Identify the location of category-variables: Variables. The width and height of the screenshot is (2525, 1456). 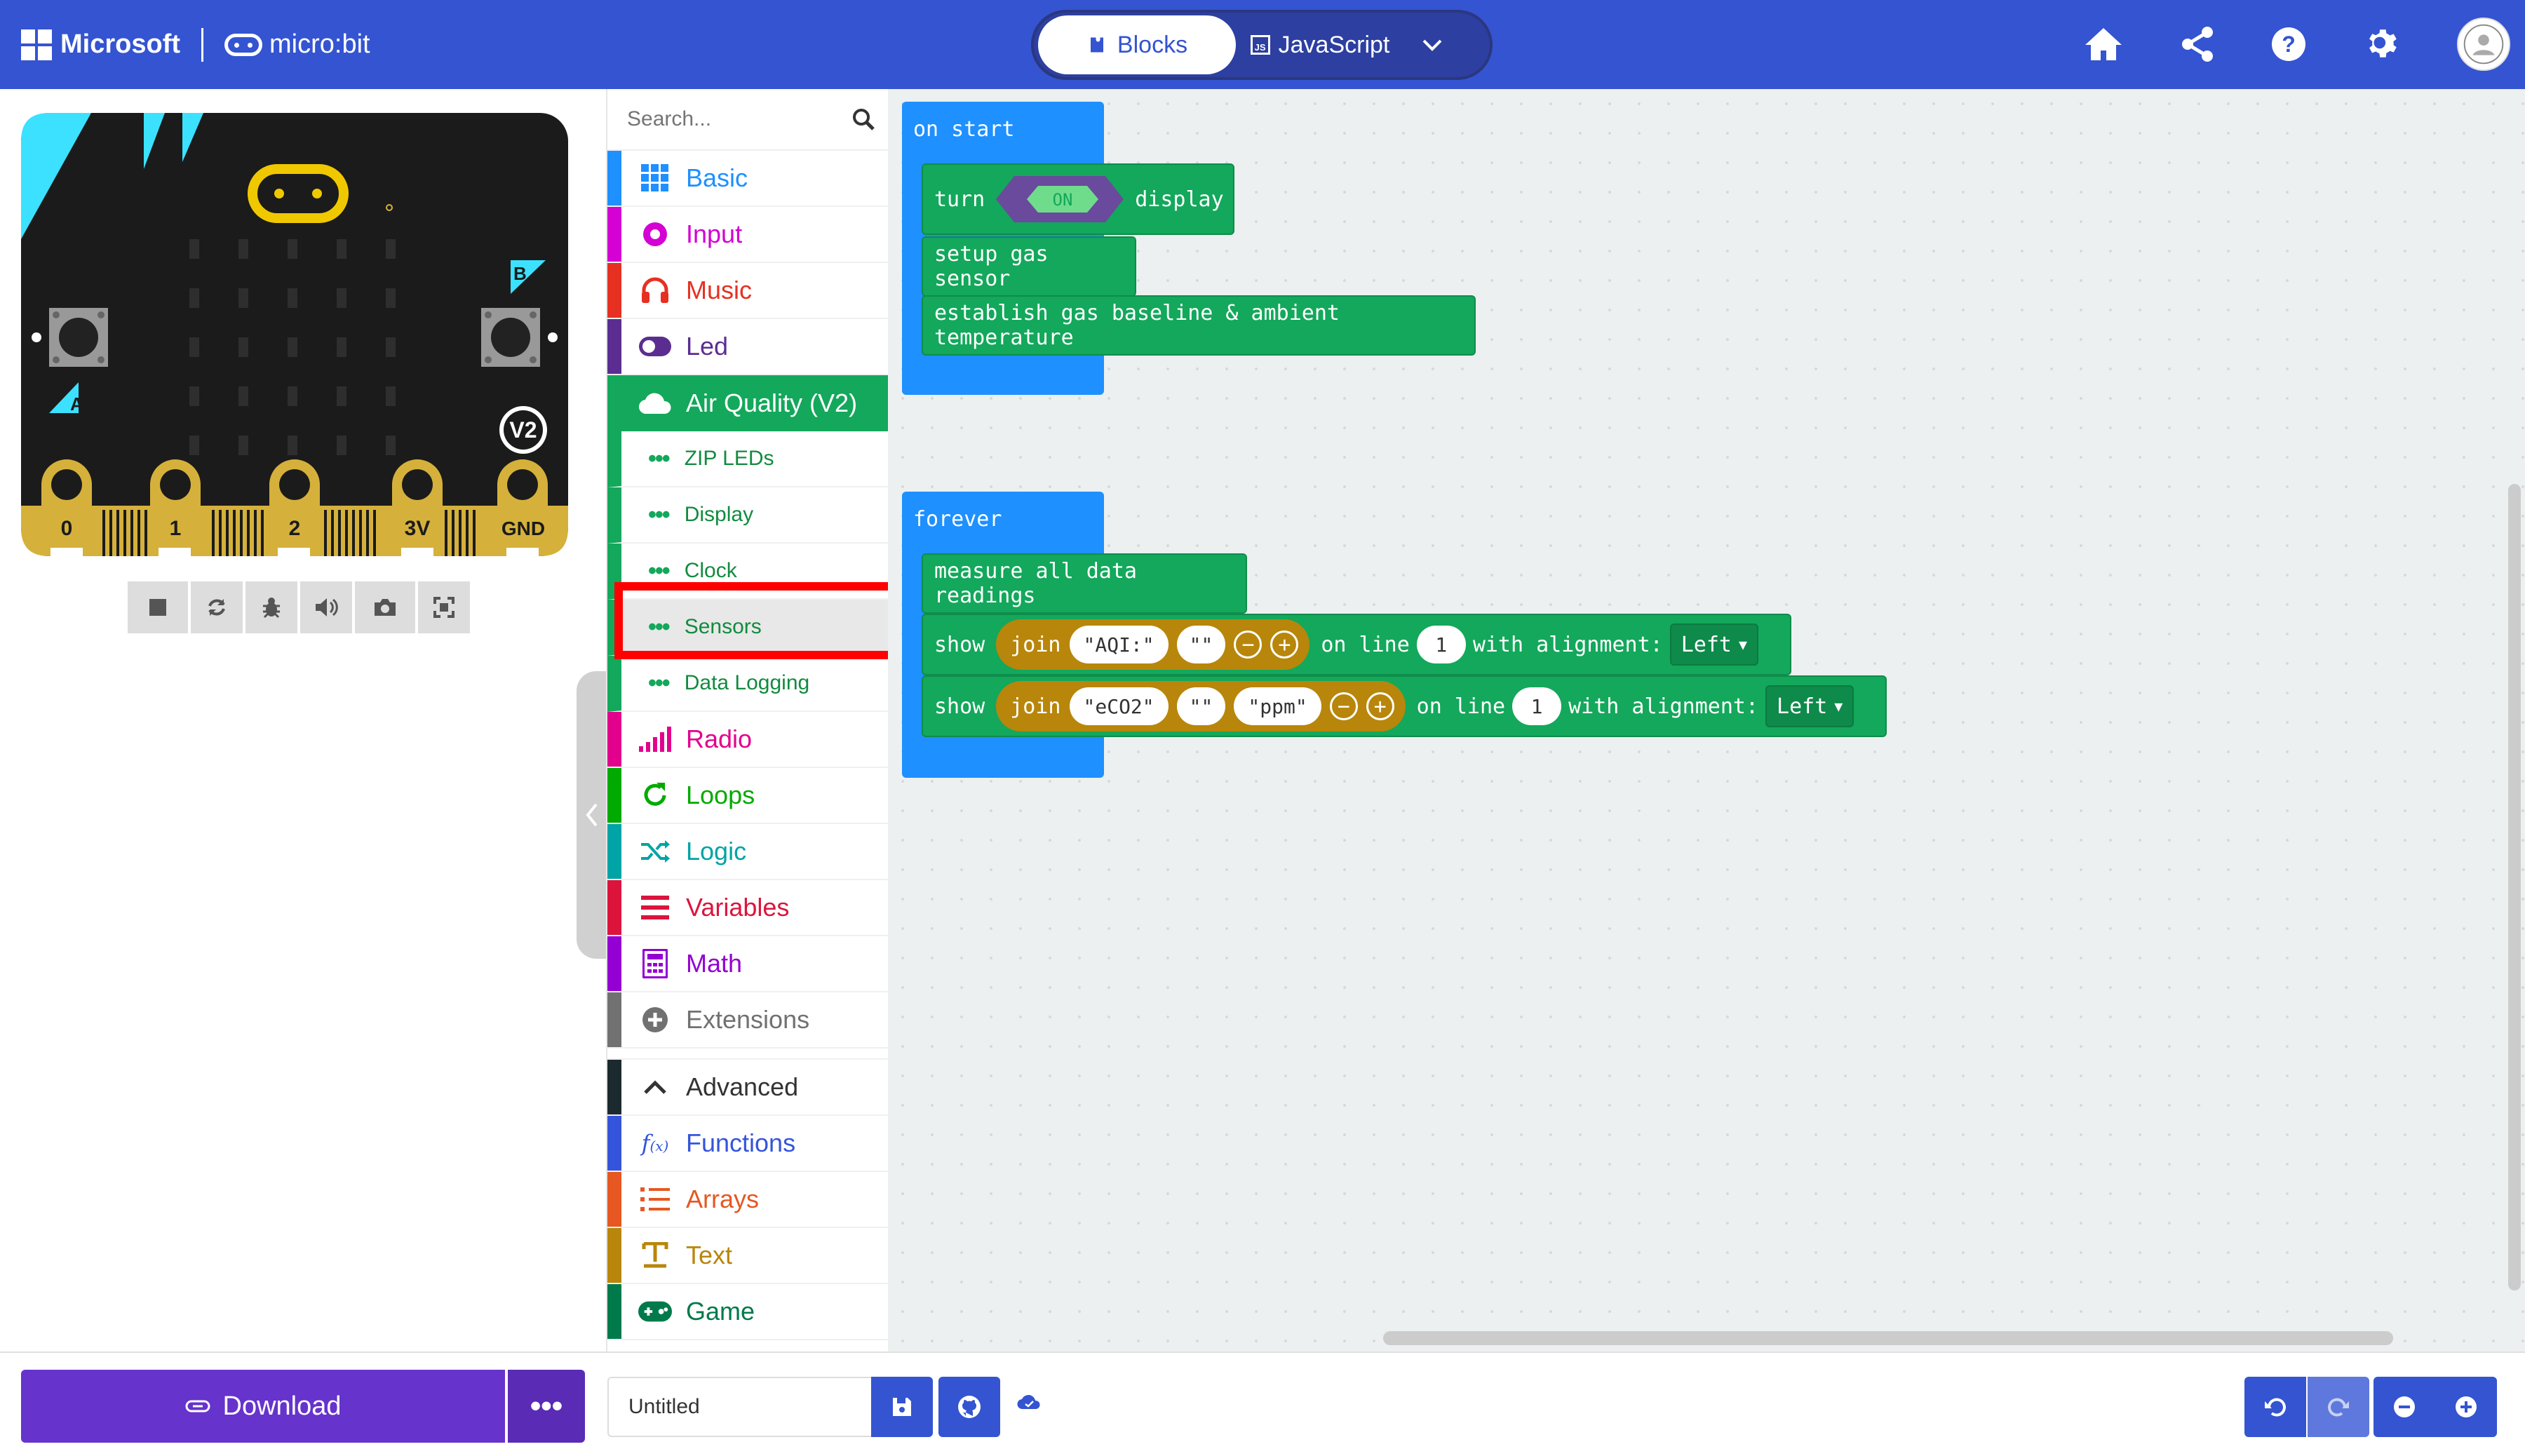
(747, 908).